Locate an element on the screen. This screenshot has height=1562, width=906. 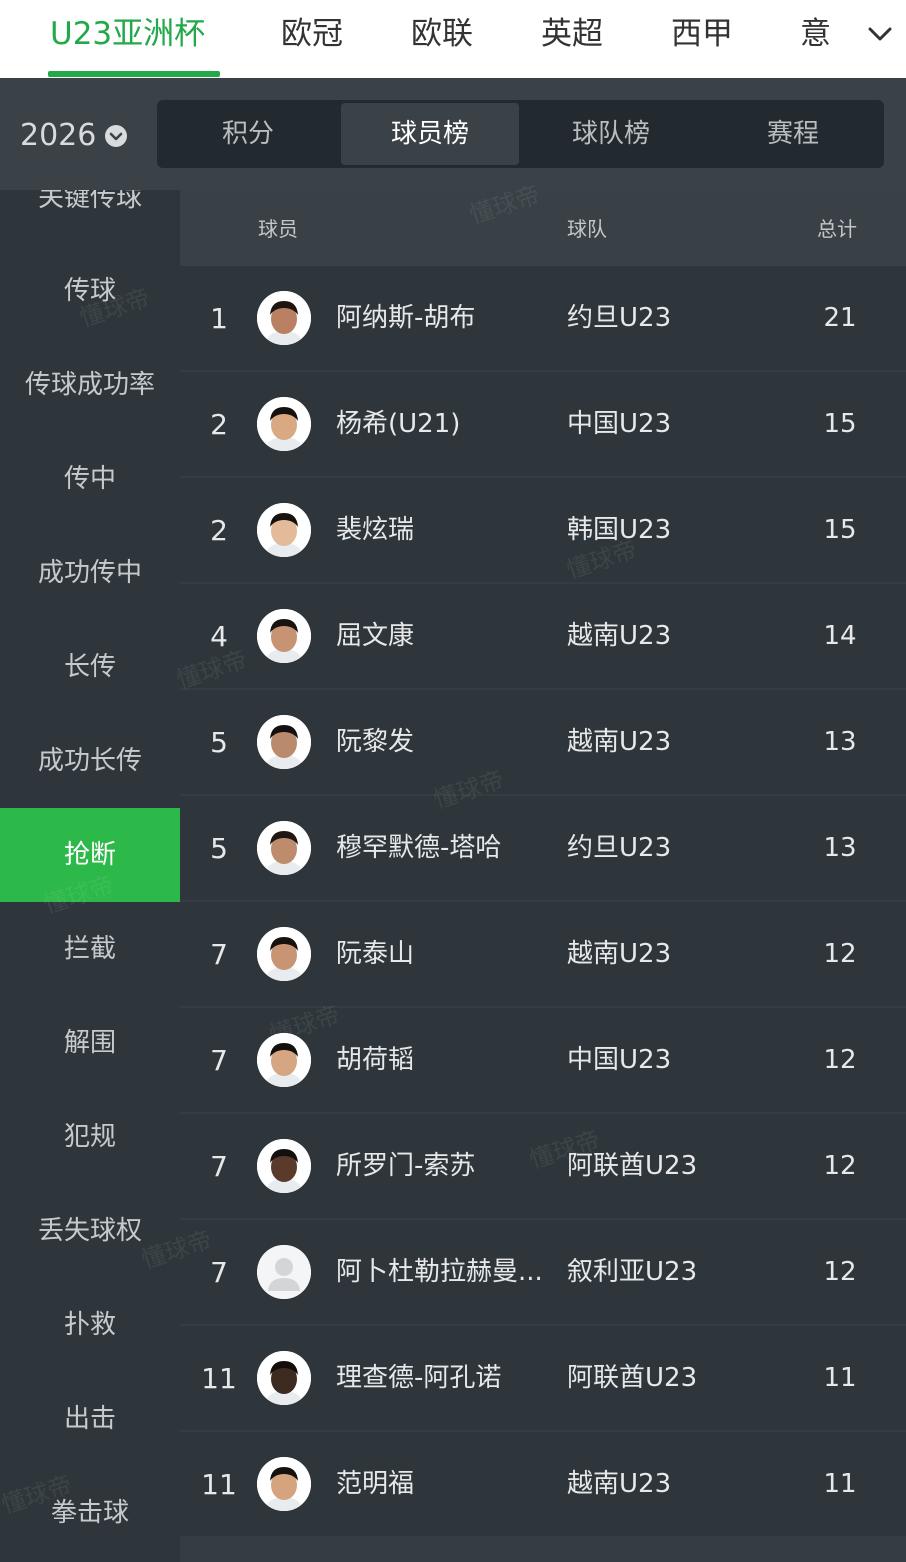
league-tab-serie-a-clipped: 意 is located at coordinates (821, 39).